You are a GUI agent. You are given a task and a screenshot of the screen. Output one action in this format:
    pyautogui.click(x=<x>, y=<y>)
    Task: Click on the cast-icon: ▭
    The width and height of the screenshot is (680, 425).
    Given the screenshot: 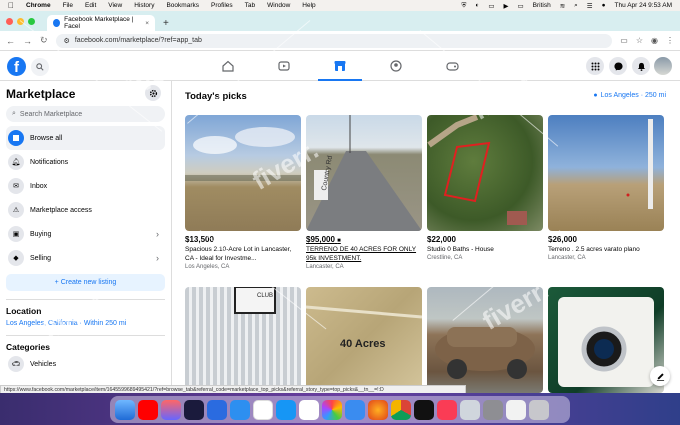 What is the action you would take?
    pyautogui.click(x=624, y=40)
    